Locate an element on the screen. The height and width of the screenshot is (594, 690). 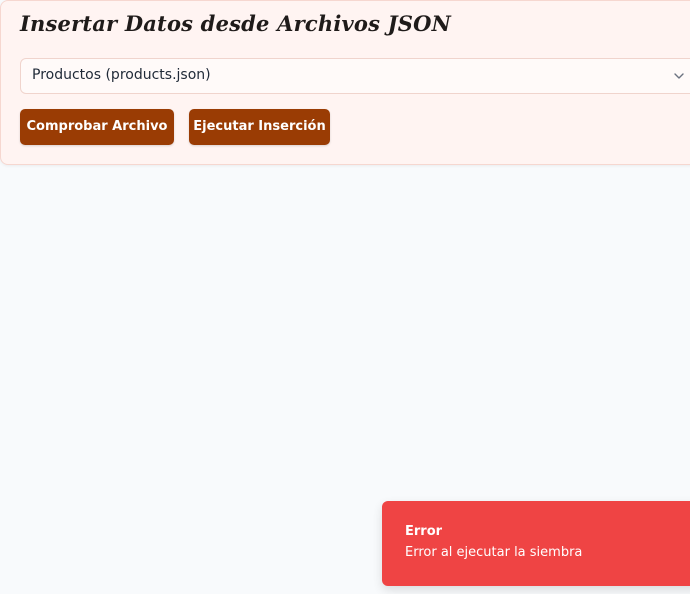
error-toast: Error Error al ejecutar la siembra is located at coordinates (536, 543).